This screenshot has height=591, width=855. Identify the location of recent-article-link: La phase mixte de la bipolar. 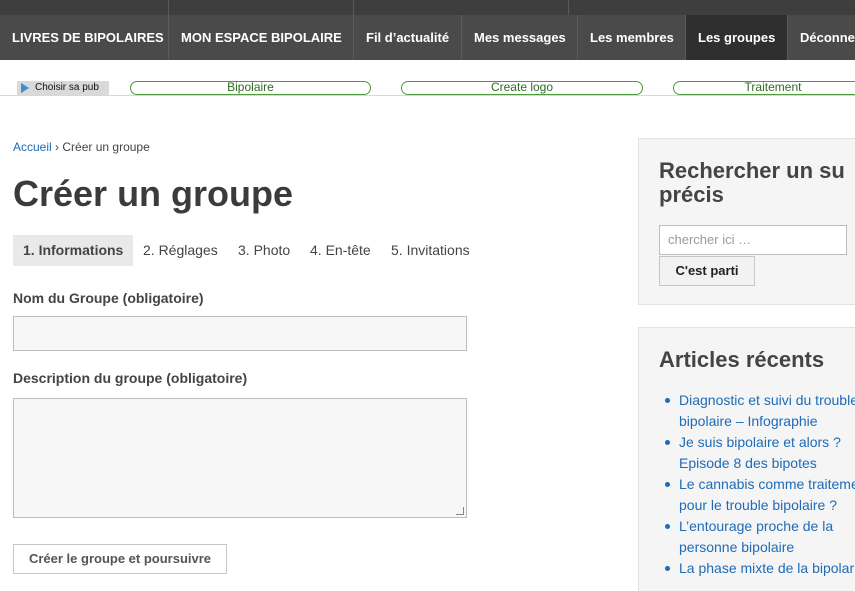
(757, 568).